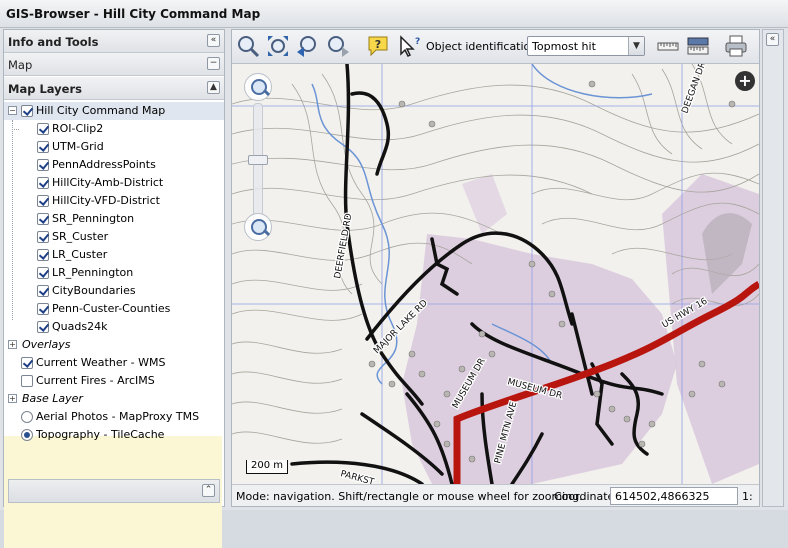  What do you see at coordinates (483, 46) in the screenshot?
I see `object-identification-label: Object identification:` at bounding box center [483, 46].